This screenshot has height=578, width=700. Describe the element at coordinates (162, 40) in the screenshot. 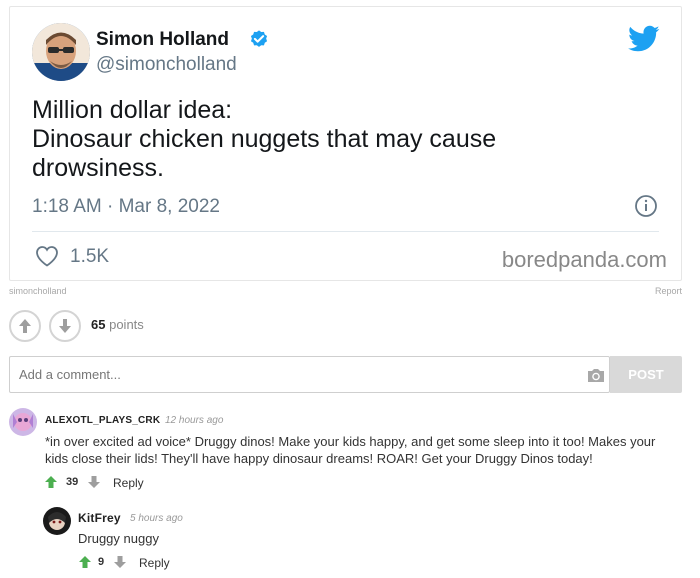

I see `tweet-author-name: Simon Holland` at that location.